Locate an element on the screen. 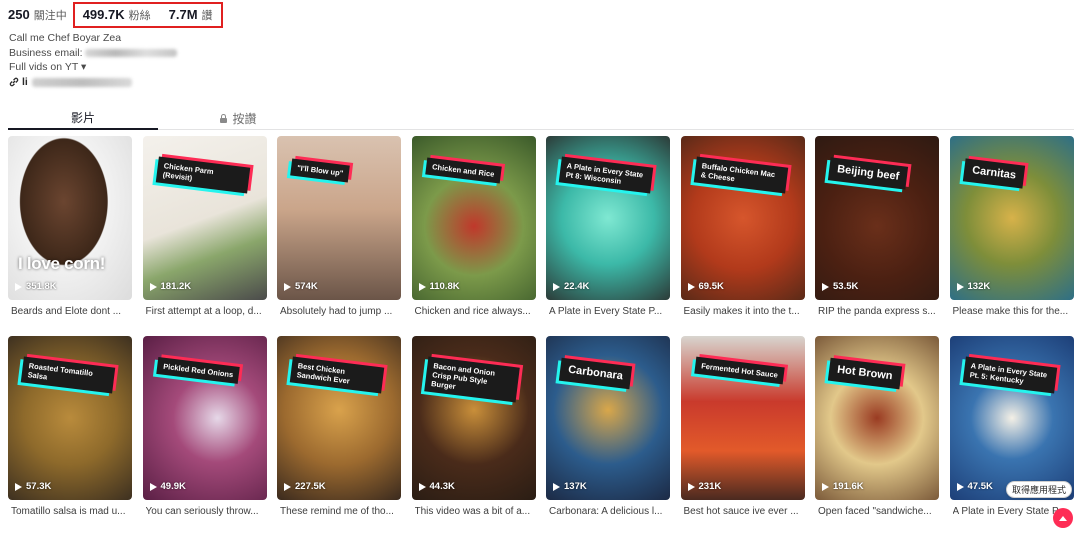 Image resolution: width=1080 pixels, height=533 pixels. following-count: 250 is located at coordinates (19, 14).